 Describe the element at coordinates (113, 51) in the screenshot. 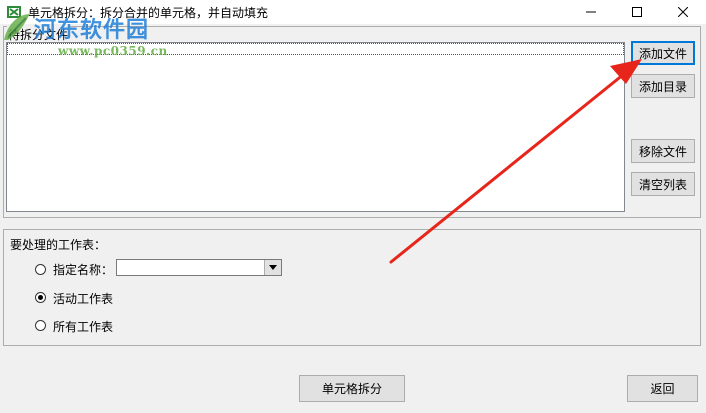

I see `watermark-url: www.pc0359.cn` at that location.